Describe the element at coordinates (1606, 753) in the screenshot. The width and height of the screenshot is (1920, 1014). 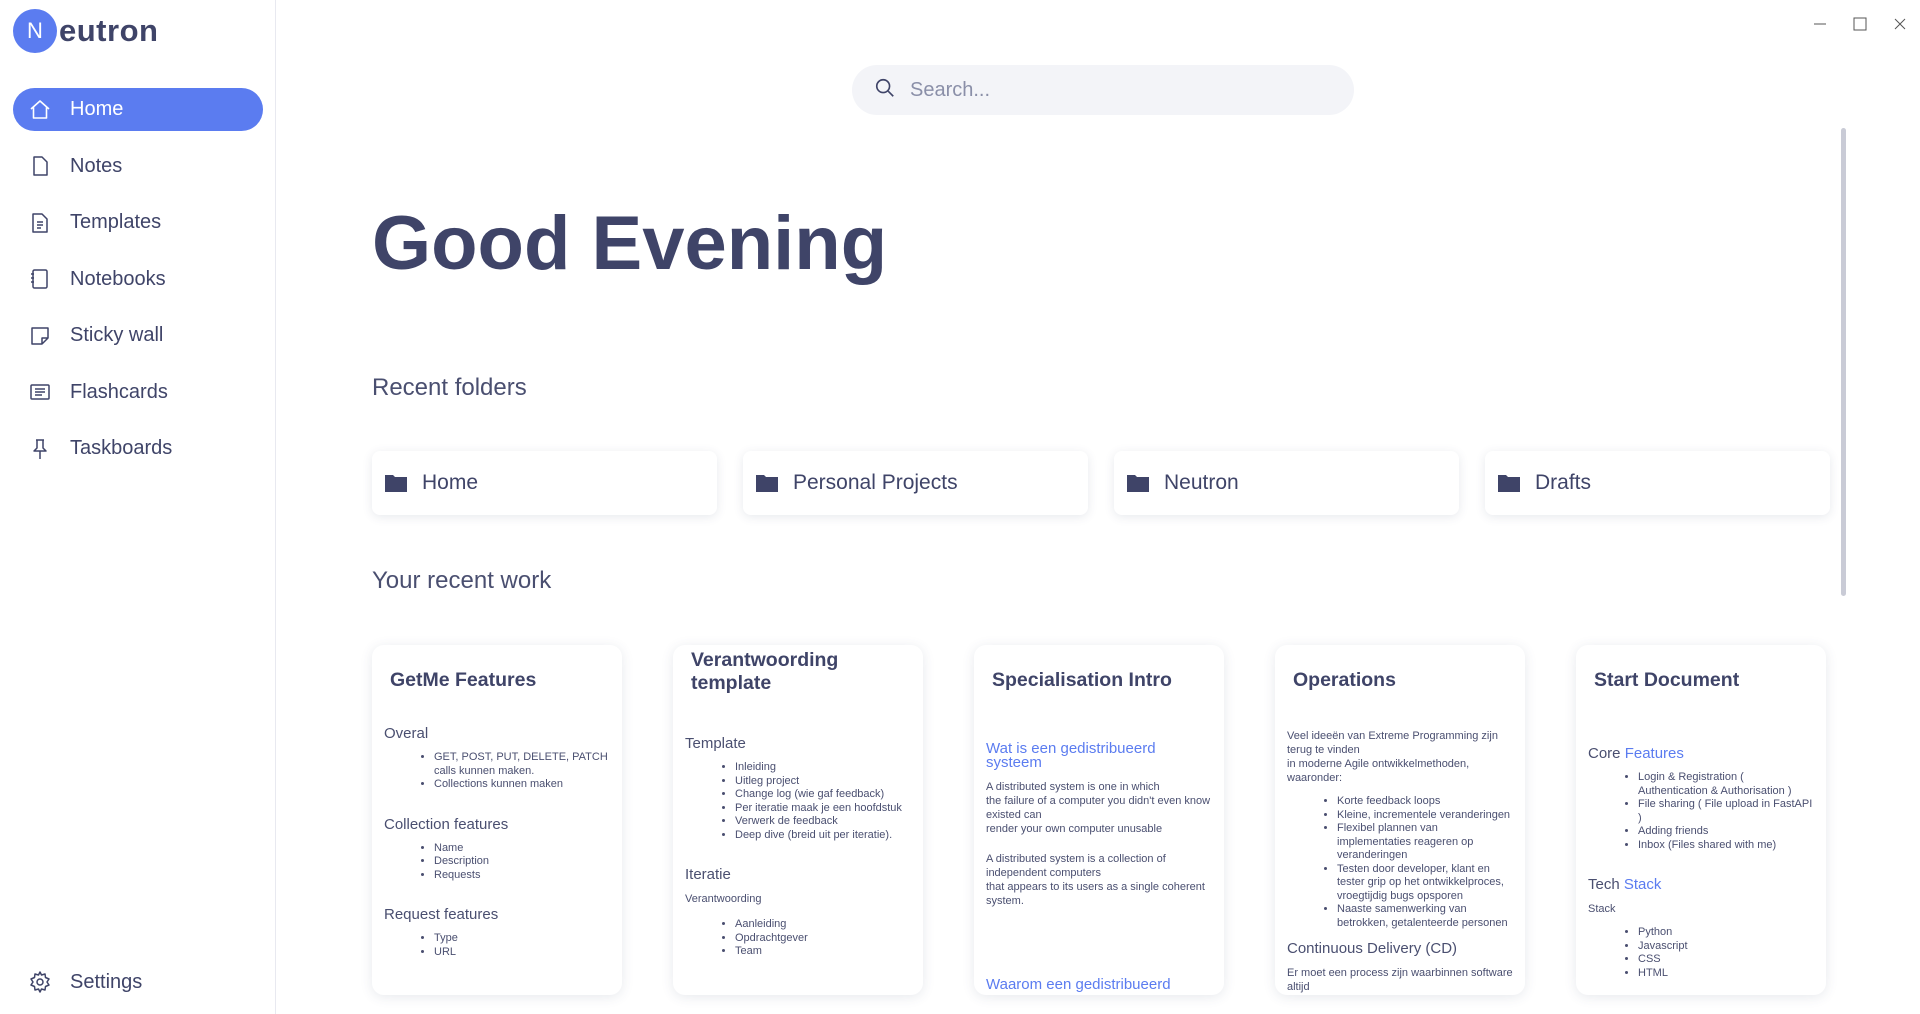
I see `heading-text: Core` at that location.